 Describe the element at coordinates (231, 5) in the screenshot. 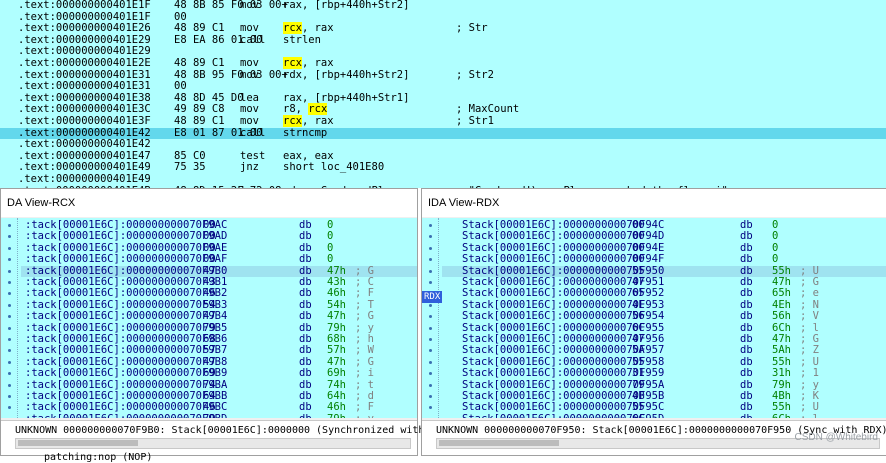

I see `asm-bytes: 48 8B 85 F0 03 00+` at that location.